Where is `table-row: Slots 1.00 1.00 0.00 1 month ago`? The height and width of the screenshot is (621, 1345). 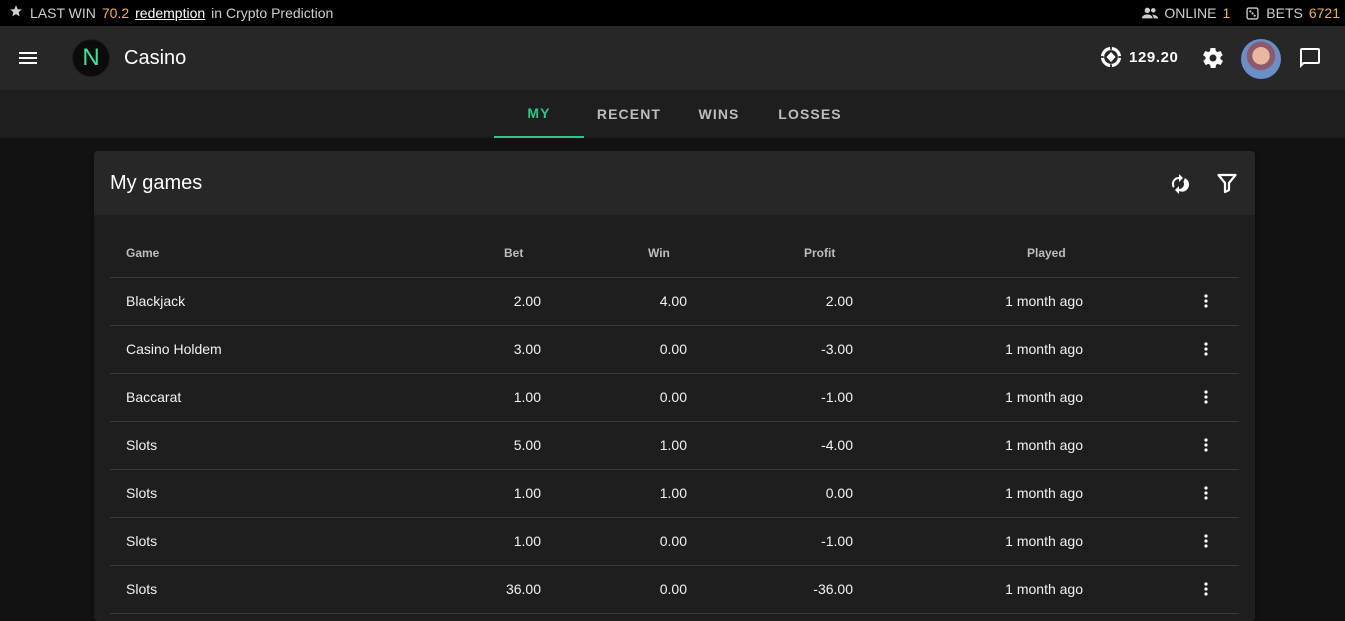
table-row: Slots 1.00 1.00 0.00 1 month ago is located at coordinates (674, 494).